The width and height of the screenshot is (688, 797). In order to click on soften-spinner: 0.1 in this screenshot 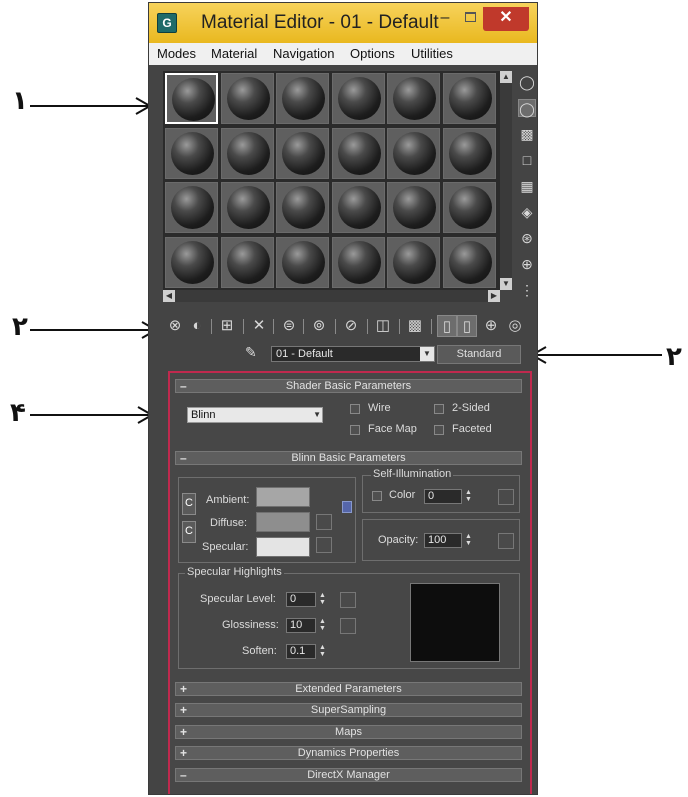, I will do `click(301, 651)`.